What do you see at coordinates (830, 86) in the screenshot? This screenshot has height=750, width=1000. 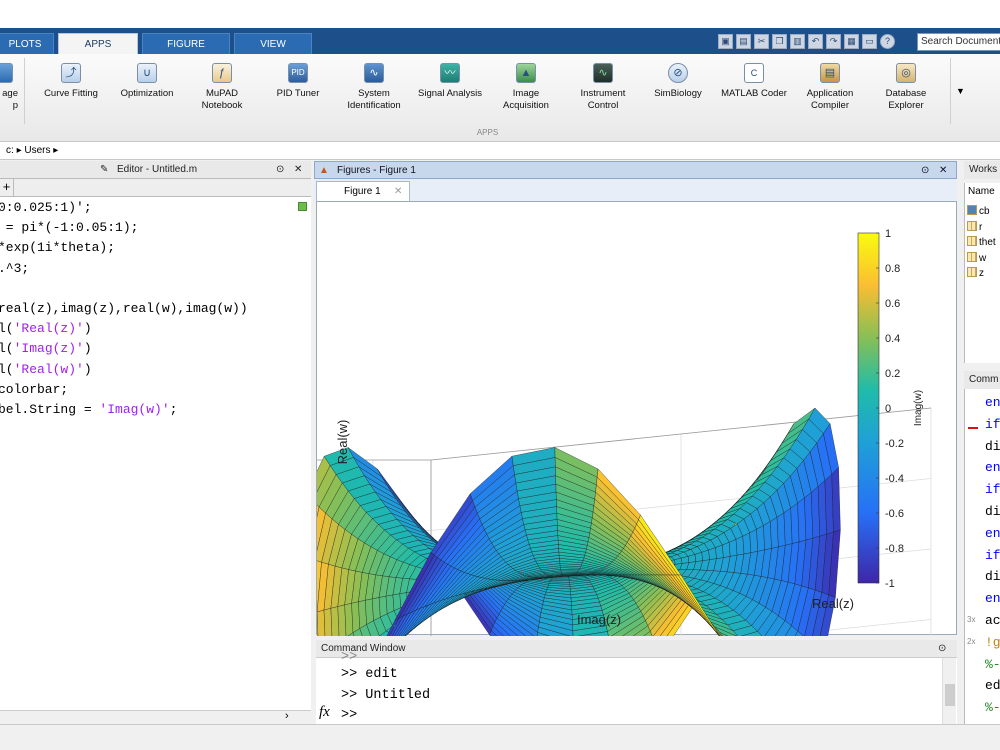 I see `app-application-compiler: ▤ Application Compiler` at bounding box center [830, 86].